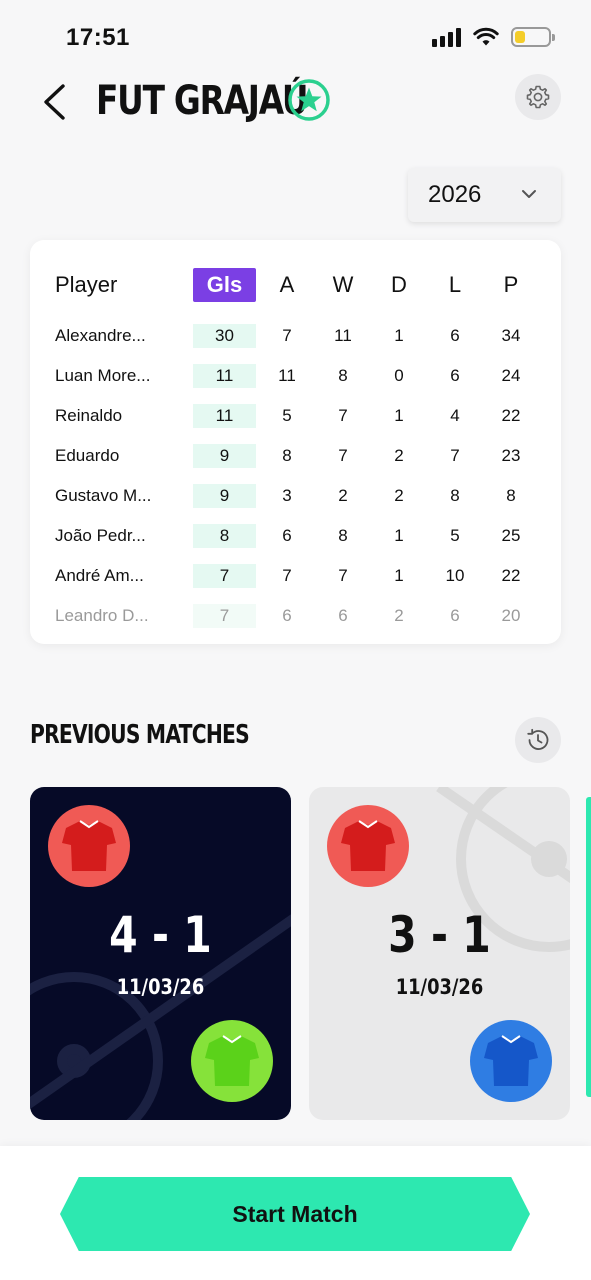 This screenshot has height=1280, width=591. Describe the element at coordinates (484, 195) in the screenshot. I see `year-select: 2026` at that location.